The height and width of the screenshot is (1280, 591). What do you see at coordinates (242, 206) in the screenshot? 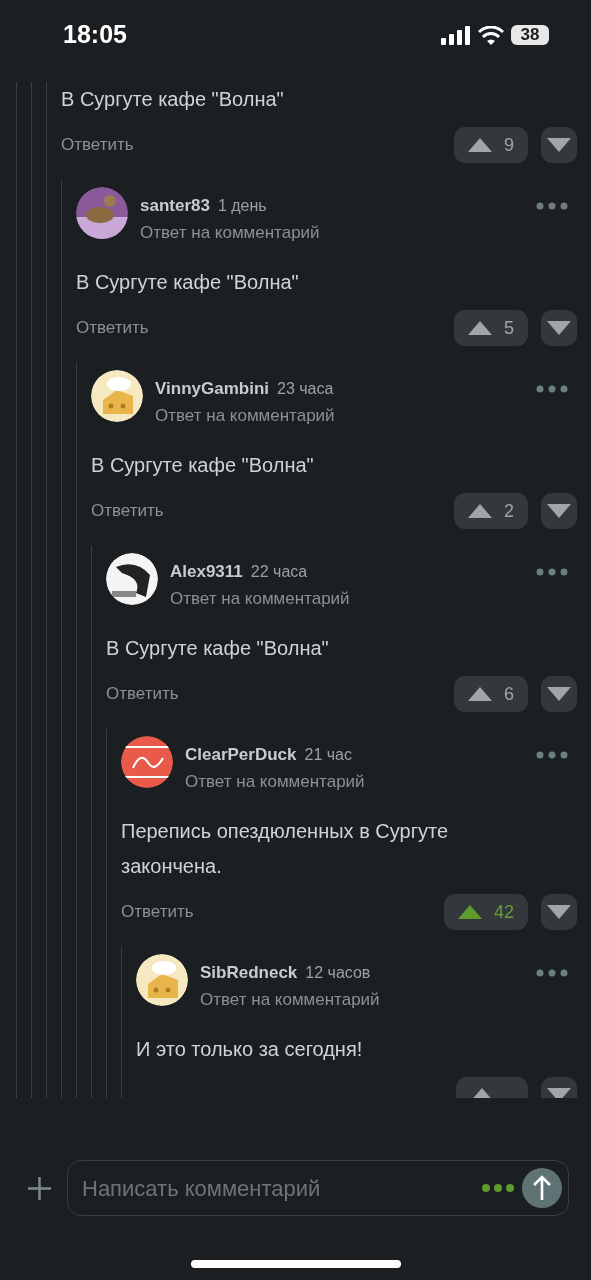
I see `timestamp: 1 день` at bounding box center [242, 206].